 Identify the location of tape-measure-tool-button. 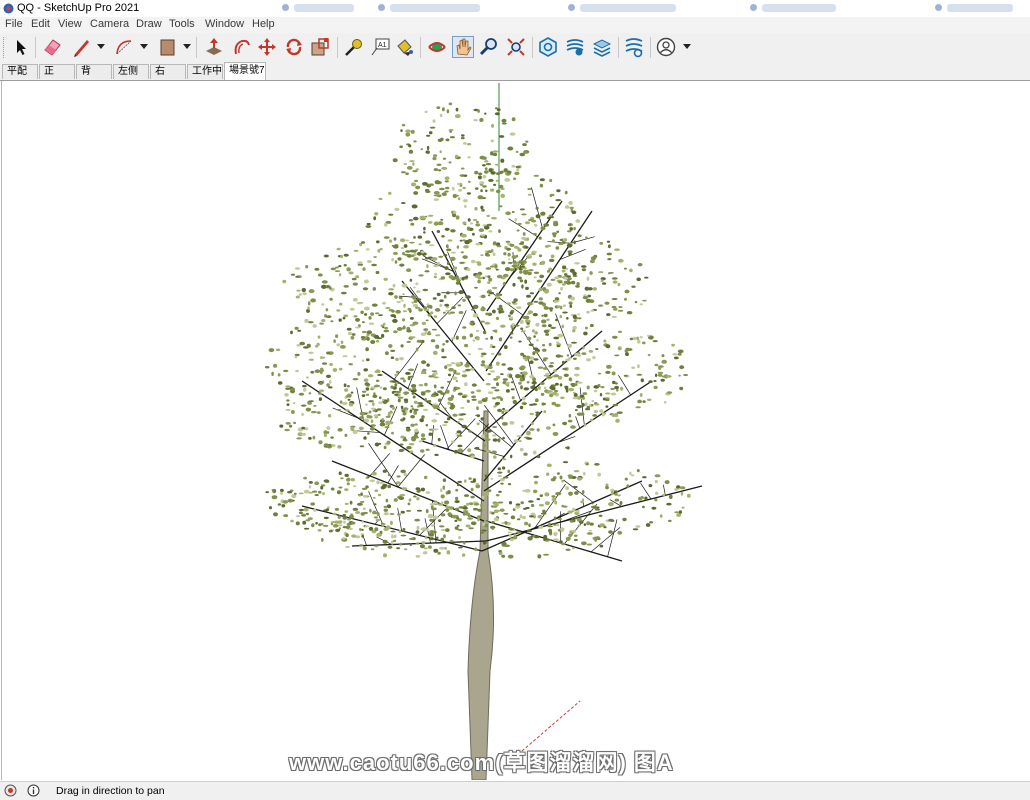
(353, 47).